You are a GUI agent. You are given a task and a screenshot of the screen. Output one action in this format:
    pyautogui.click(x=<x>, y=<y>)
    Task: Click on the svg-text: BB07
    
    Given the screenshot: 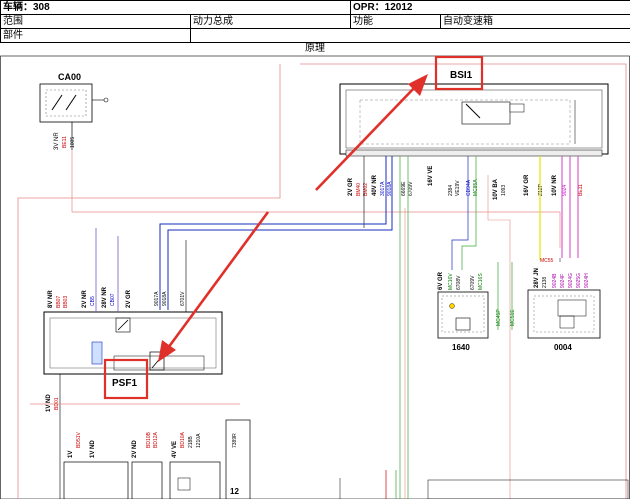 What is the action you would take?
    pyautogui.click(x=59, y=302)
    